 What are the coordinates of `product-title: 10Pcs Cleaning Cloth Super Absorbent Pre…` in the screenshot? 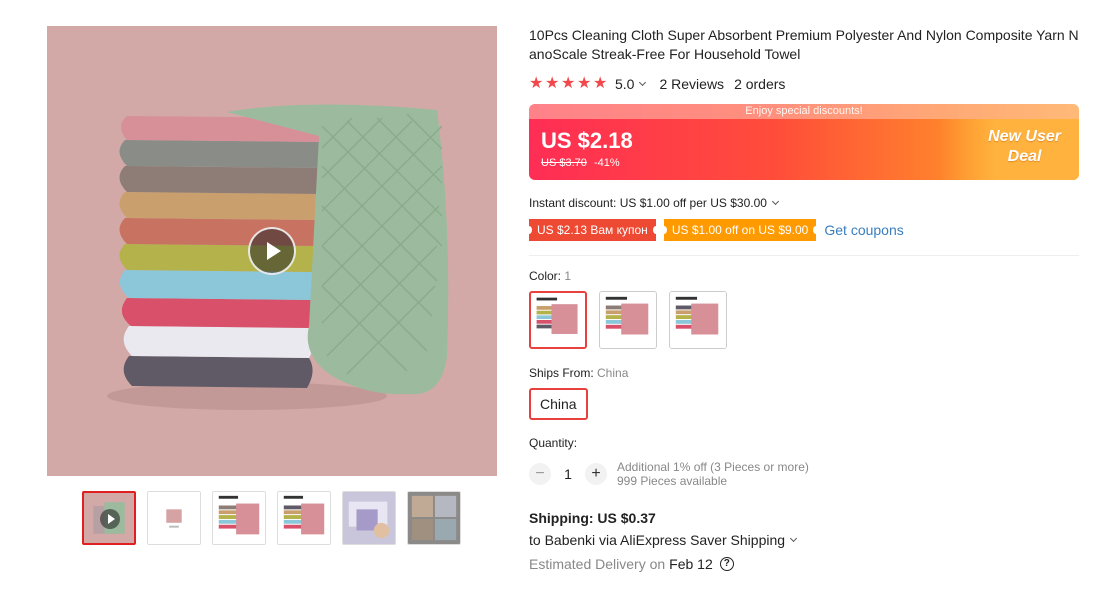 It's located at (804, 44).